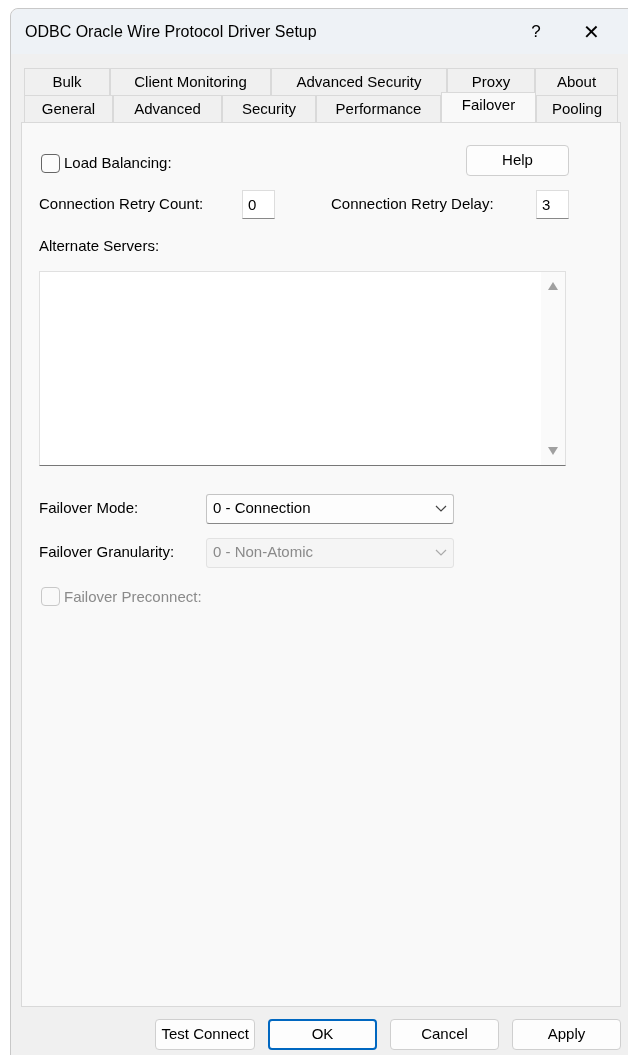 The width and height of the screenshot is (628, 1055). What do you see at coordinates (536, 31) in the screenshot?
I see `help-button: ?` at bounding box center [536, 31].